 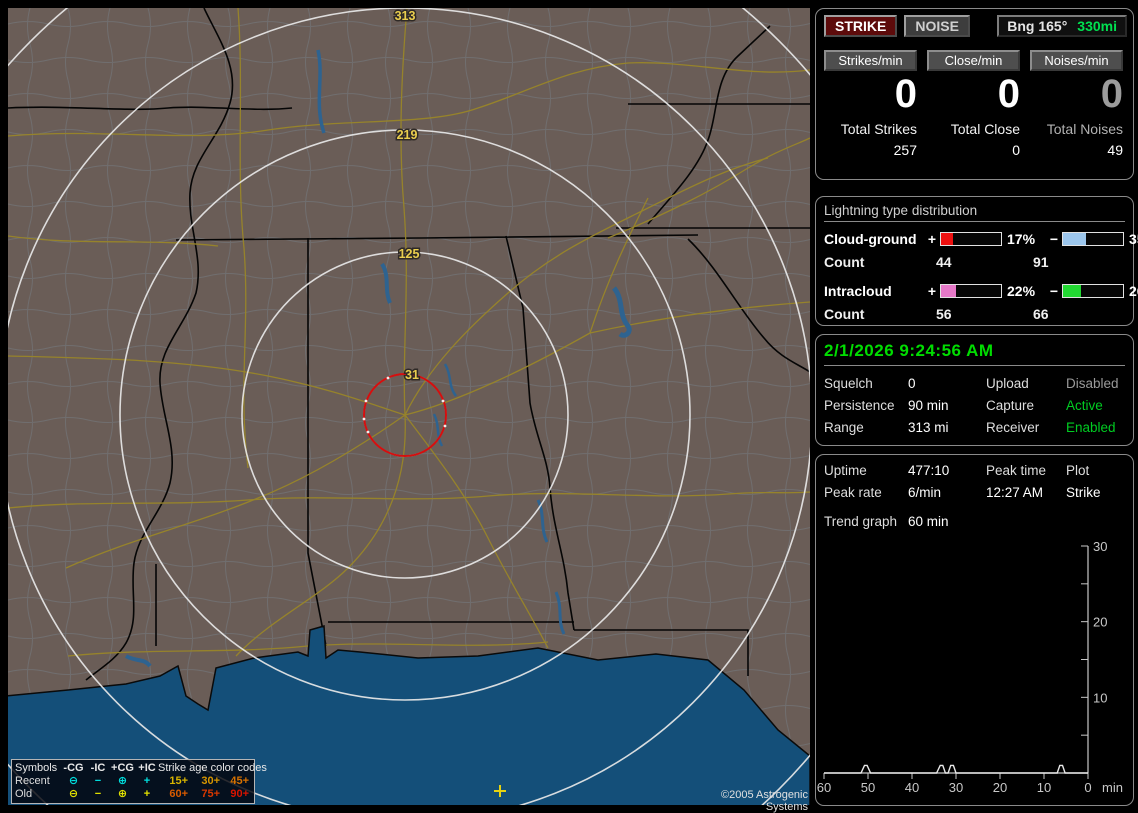 I want to click on age-15: 15+, so click(x=178, y=781).